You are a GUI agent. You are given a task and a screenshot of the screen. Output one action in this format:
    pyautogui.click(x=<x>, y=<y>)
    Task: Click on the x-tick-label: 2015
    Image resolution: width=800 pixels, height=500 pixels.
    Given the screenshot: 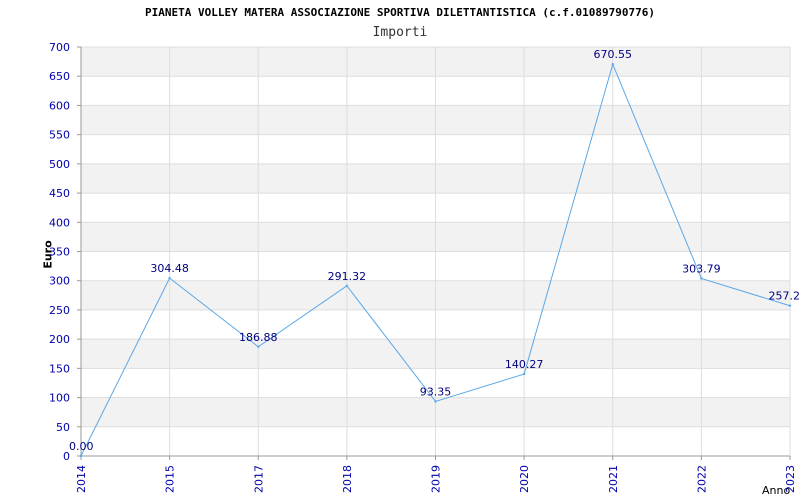 What is the action you would take?
    pyautogui.click(x=170, y=479)
    